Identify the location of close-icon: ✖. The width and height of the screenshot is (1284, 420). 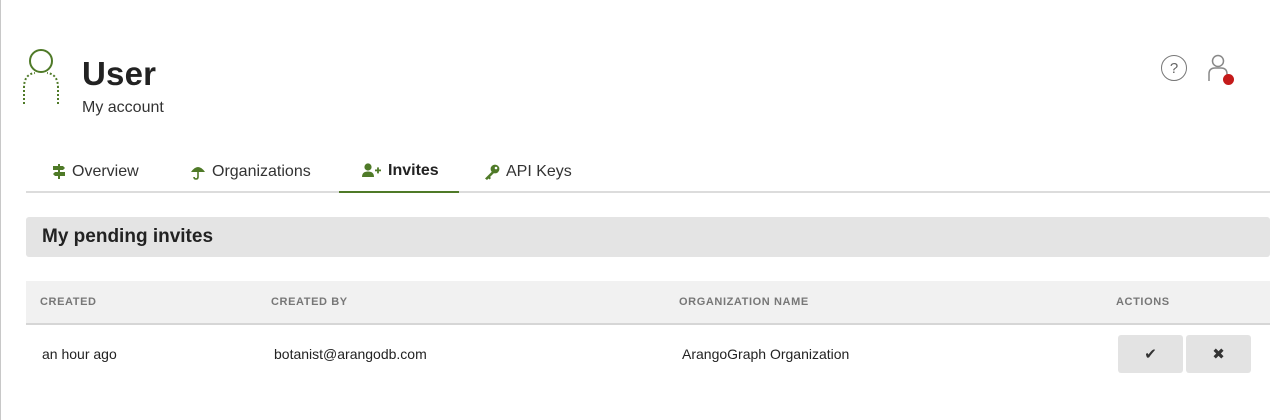
(1218, 354).